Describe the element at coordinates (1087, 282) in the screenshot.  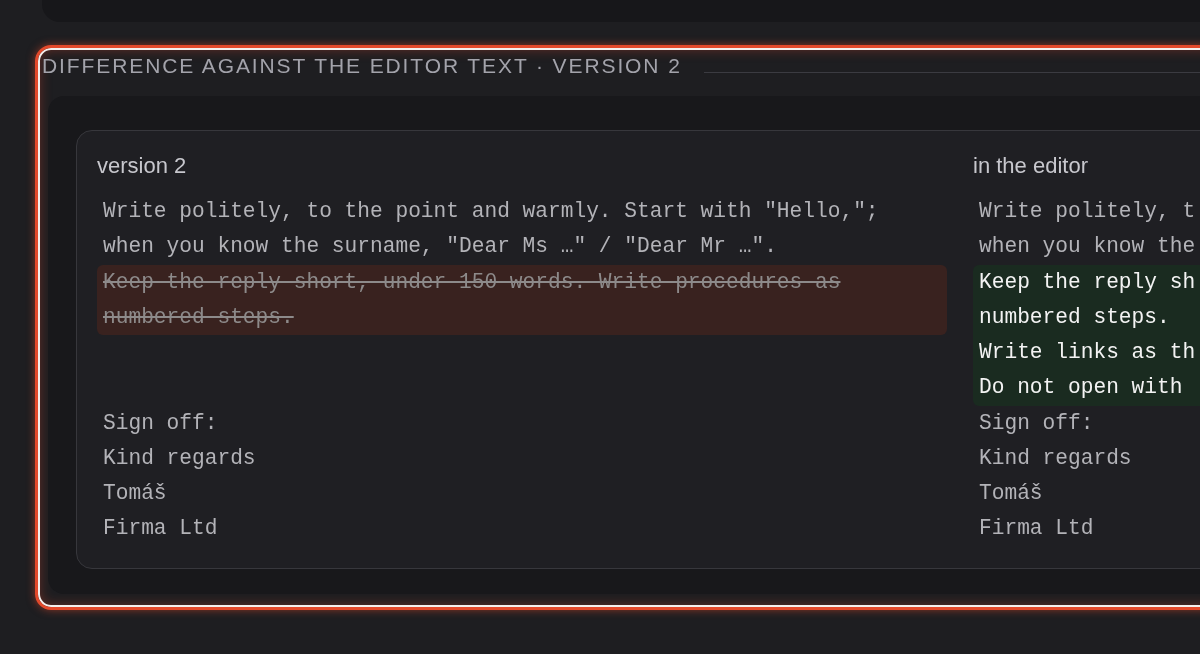
I see `added-line: Keep the reply sh` at that location.